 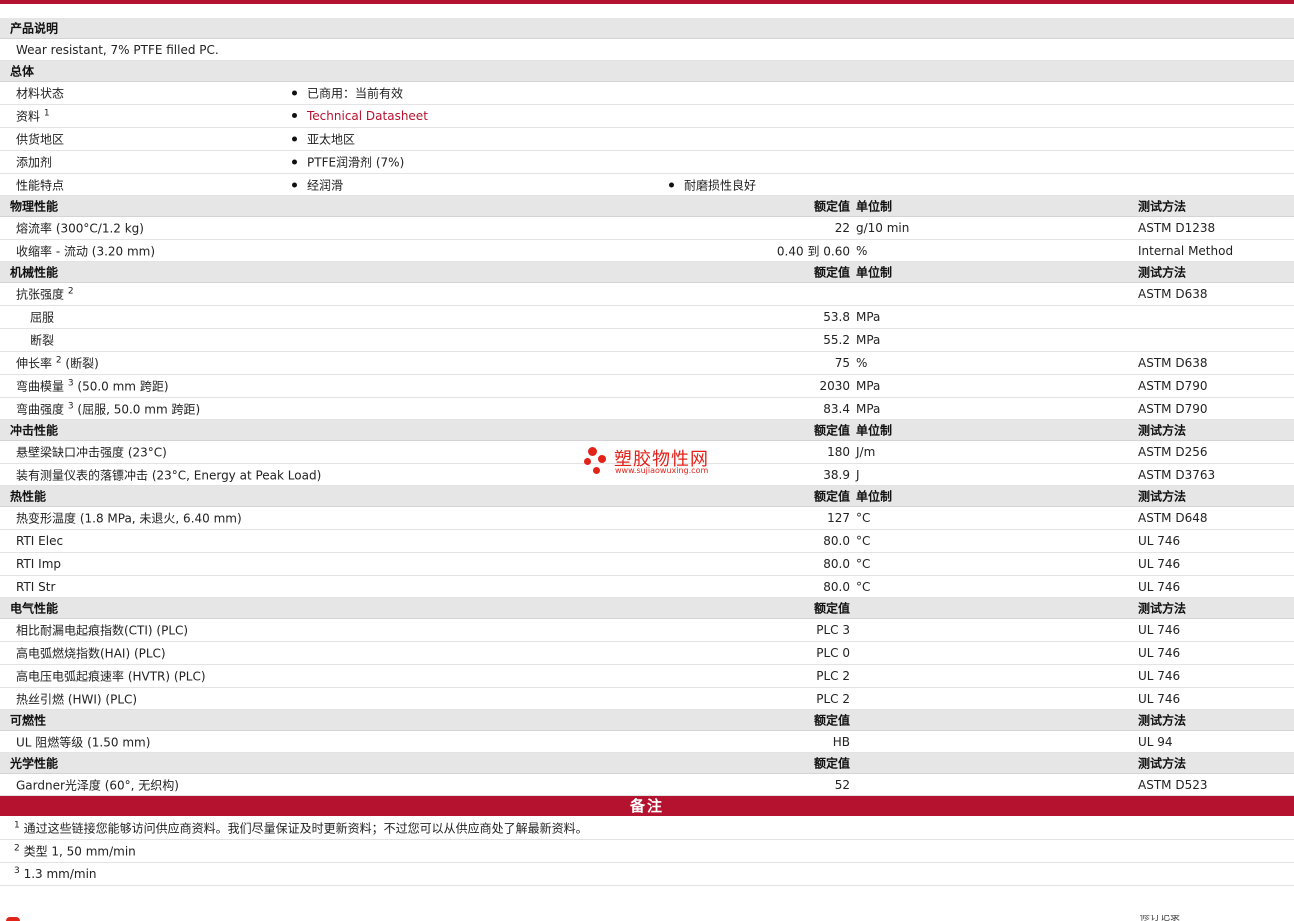 What do you see at coordinates (866, 452) in the screenshot?
I see `property-unit: J/m` at bounding box center [866, 452].